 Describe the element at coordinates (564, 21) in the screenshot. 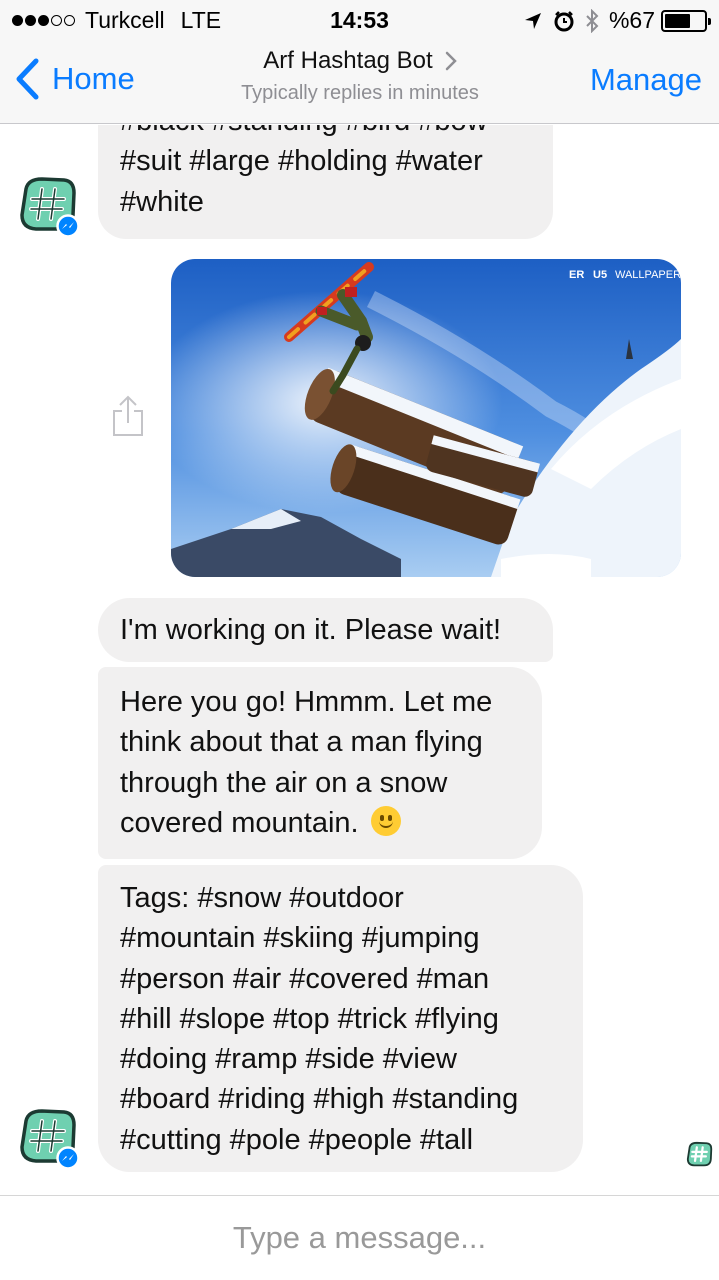

I see `alarm-clock-icon` at that location.